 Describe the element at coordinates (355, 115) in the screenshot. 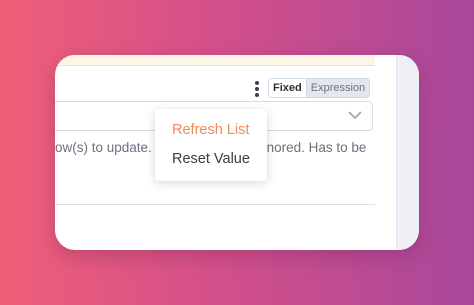

I see `chevron-down-icon` at that location.